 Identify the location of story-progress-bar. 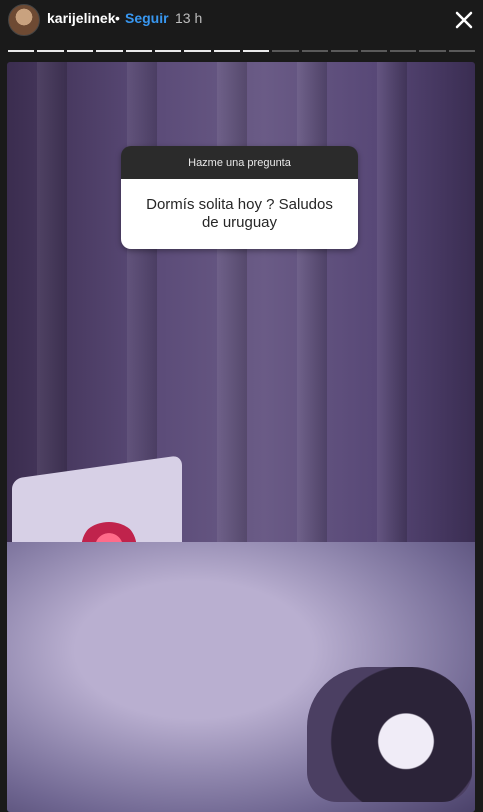
(241, 51).